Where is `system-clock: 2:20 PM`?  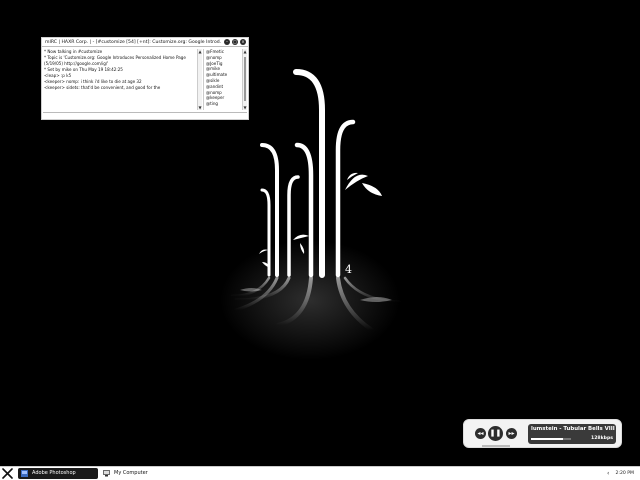
system-clock: 2:20 PM is located at coordinates (624, 473).